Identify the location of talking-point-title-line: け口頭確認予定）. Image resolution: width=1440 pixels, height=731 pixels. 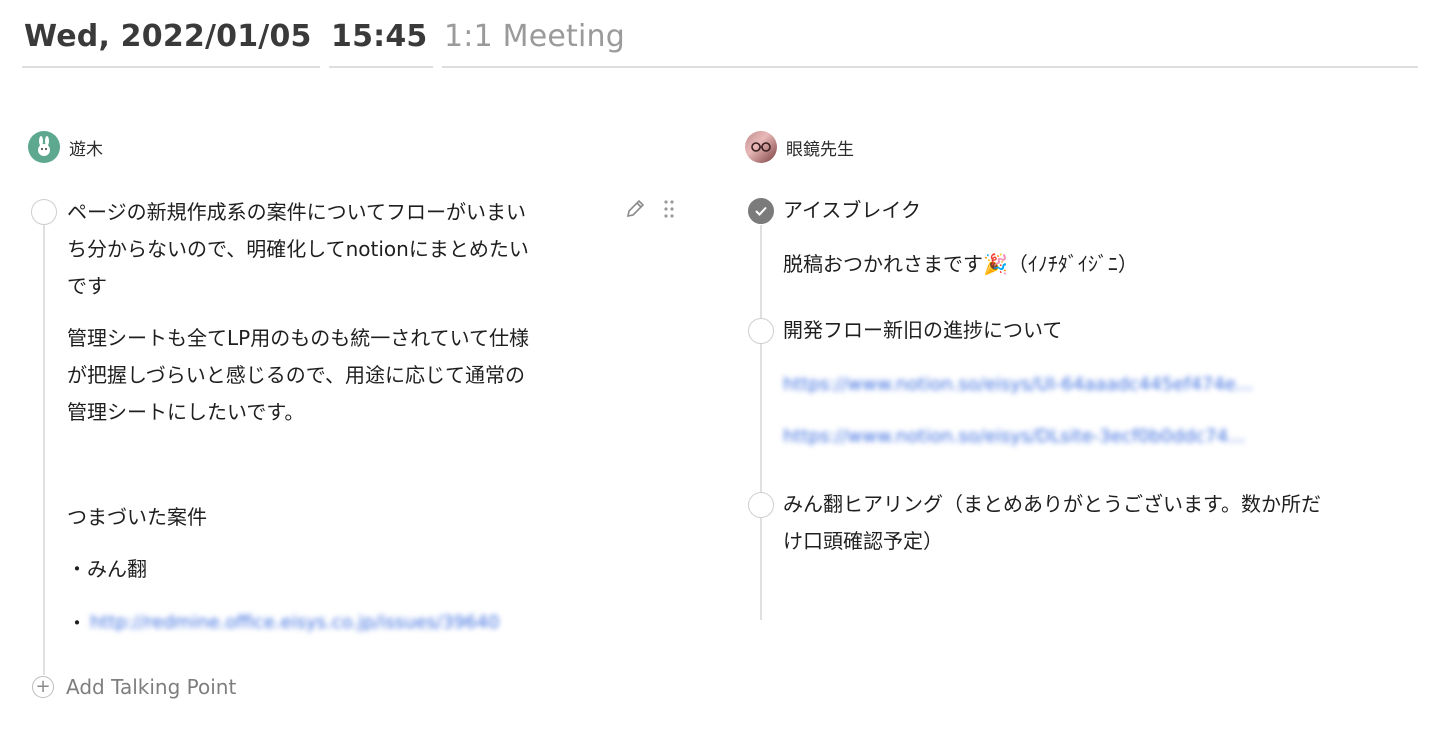
(863, 541).